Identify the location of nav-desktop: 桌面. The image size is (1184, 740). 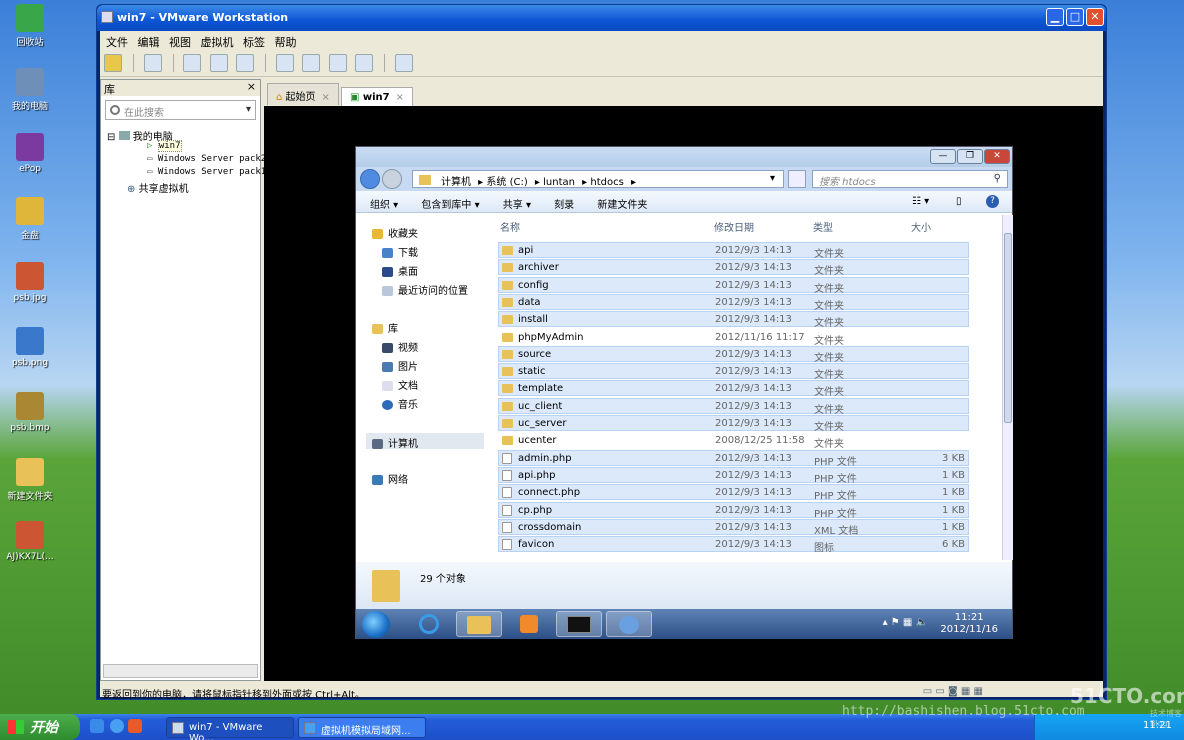
(400, 270).